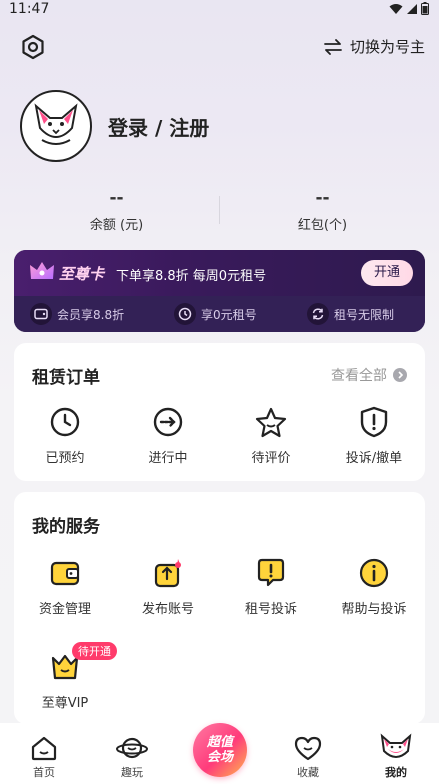 Image resolution: width=439 pixels, height=784 pixels. I want to click on red-packet-stat: -- 红包(个), so click(322, 210).